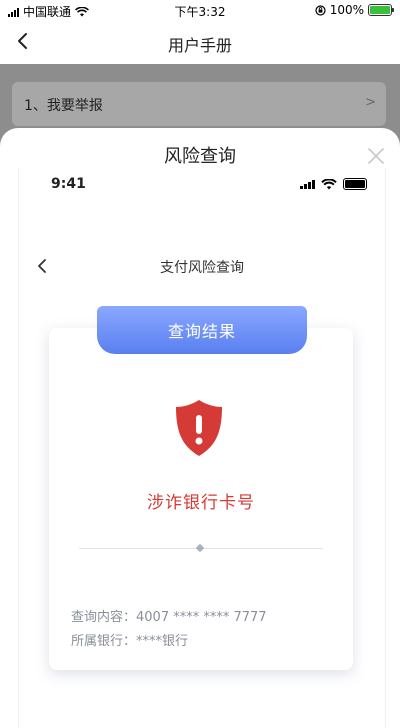  I want to click on inner-status-time: 9:41, so click(68, 184).